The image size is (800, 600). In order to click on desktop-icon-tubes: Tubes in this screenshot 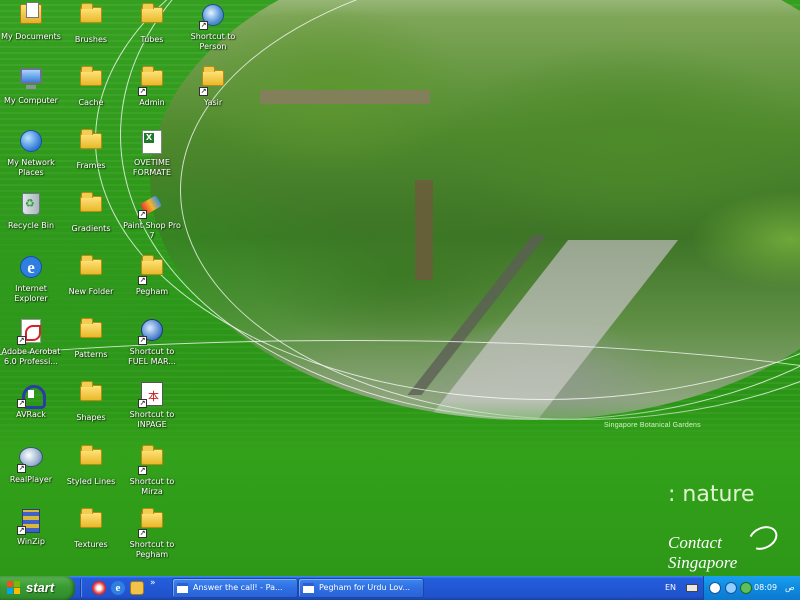, I will do `click(152, 33)`.